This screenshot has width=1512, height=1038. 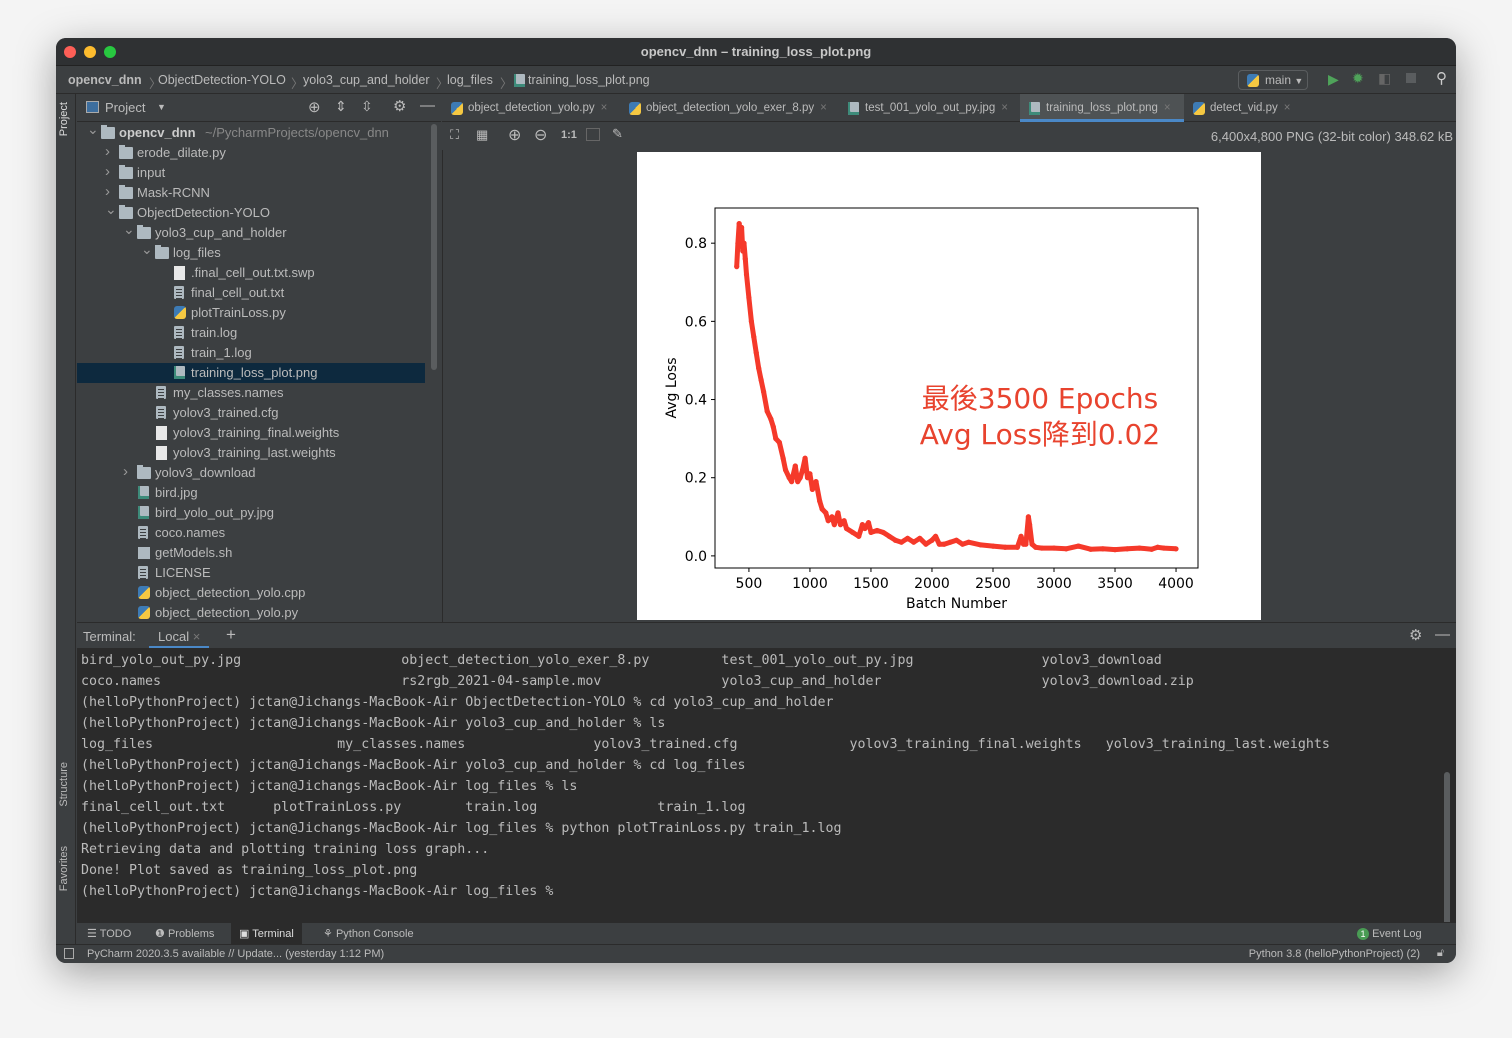 What do you see at coordinates (109, 934) in the screenshot?
I see `todo-tool-button: ☰ TODO` at bounding box center [109, 934].